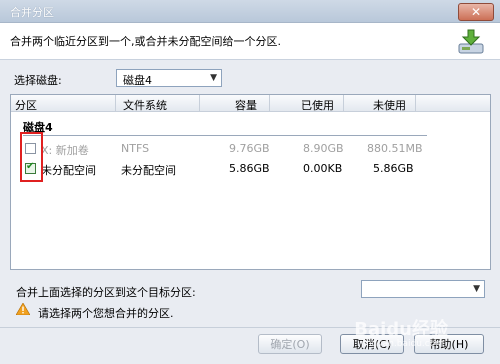 This screenshot has height=364, width=500. What do you see at coordinates (395, 148) in the screenshot?
I see `free: 880.51MB` at bounding box center [395, 148].